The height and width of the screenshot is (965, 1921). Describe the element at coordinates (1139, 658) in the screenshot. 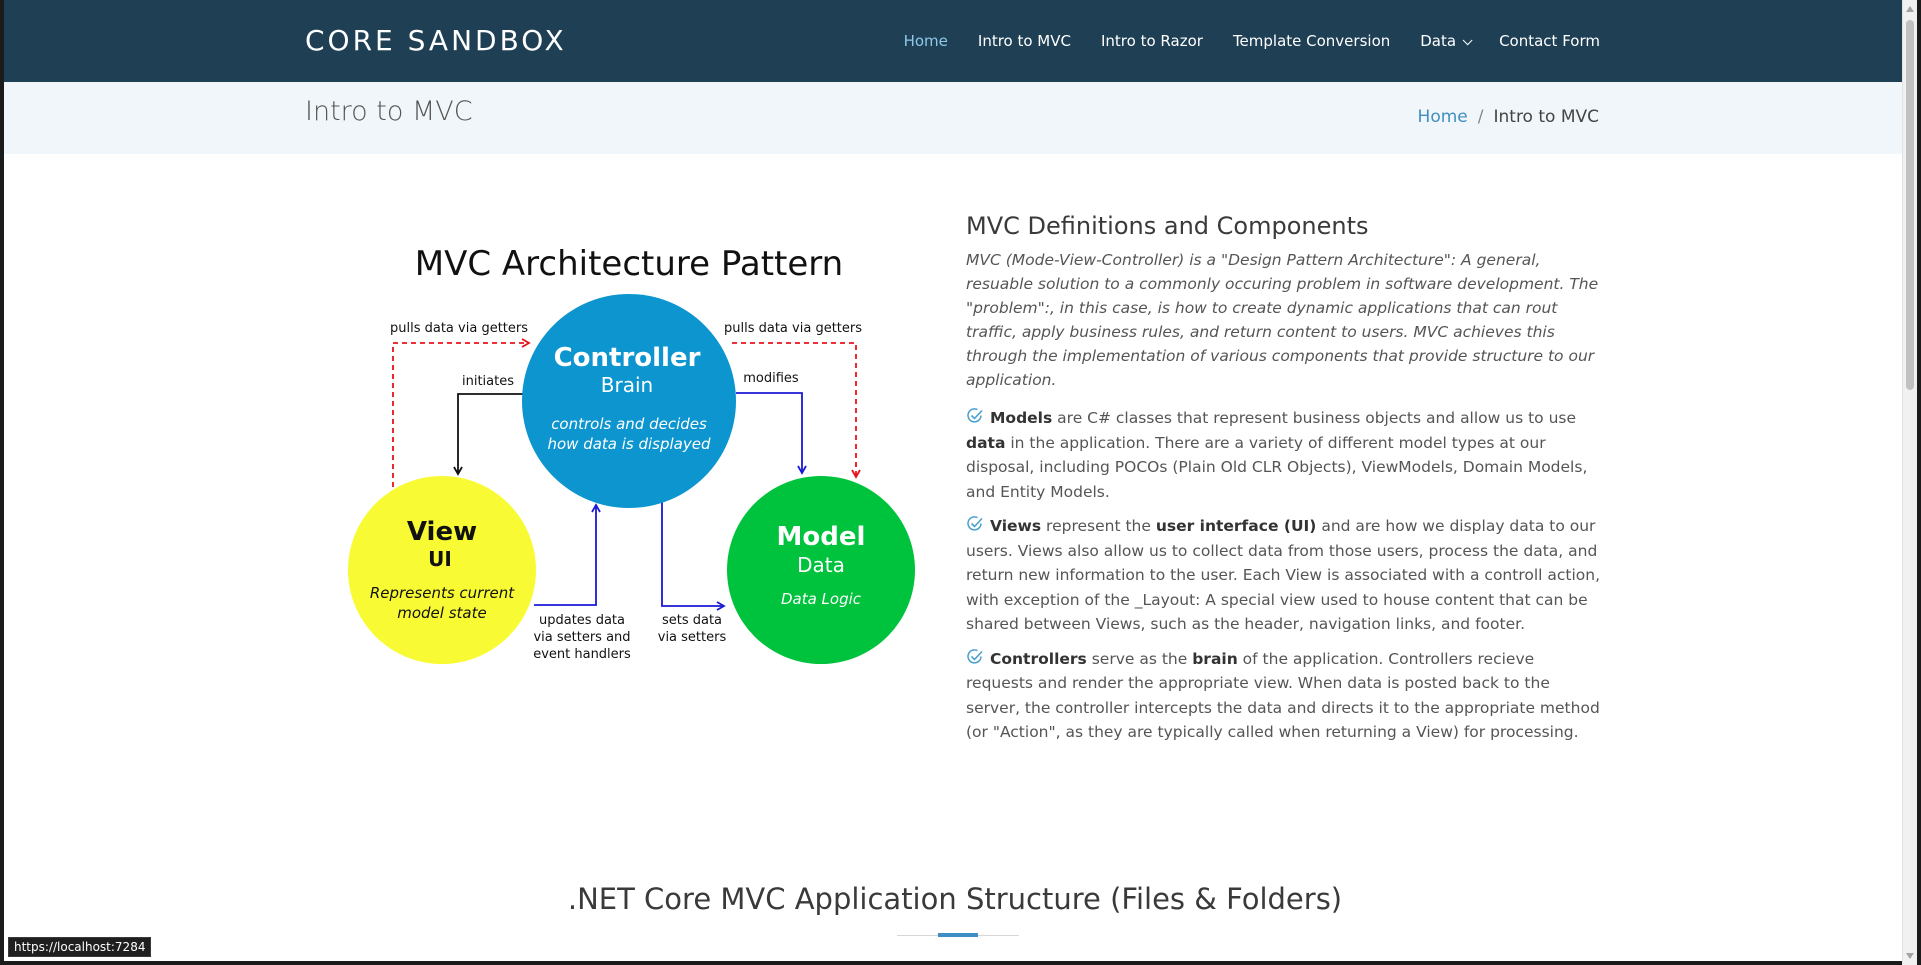

I see `controllers-text-1: serve as the` at that location.